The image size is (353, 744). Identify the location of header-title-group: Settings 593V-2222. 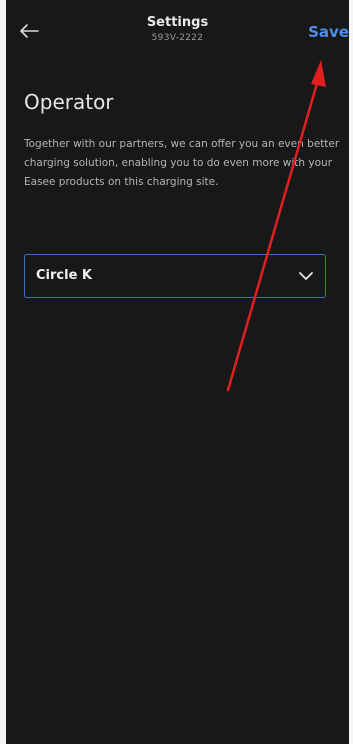
(177, 29).